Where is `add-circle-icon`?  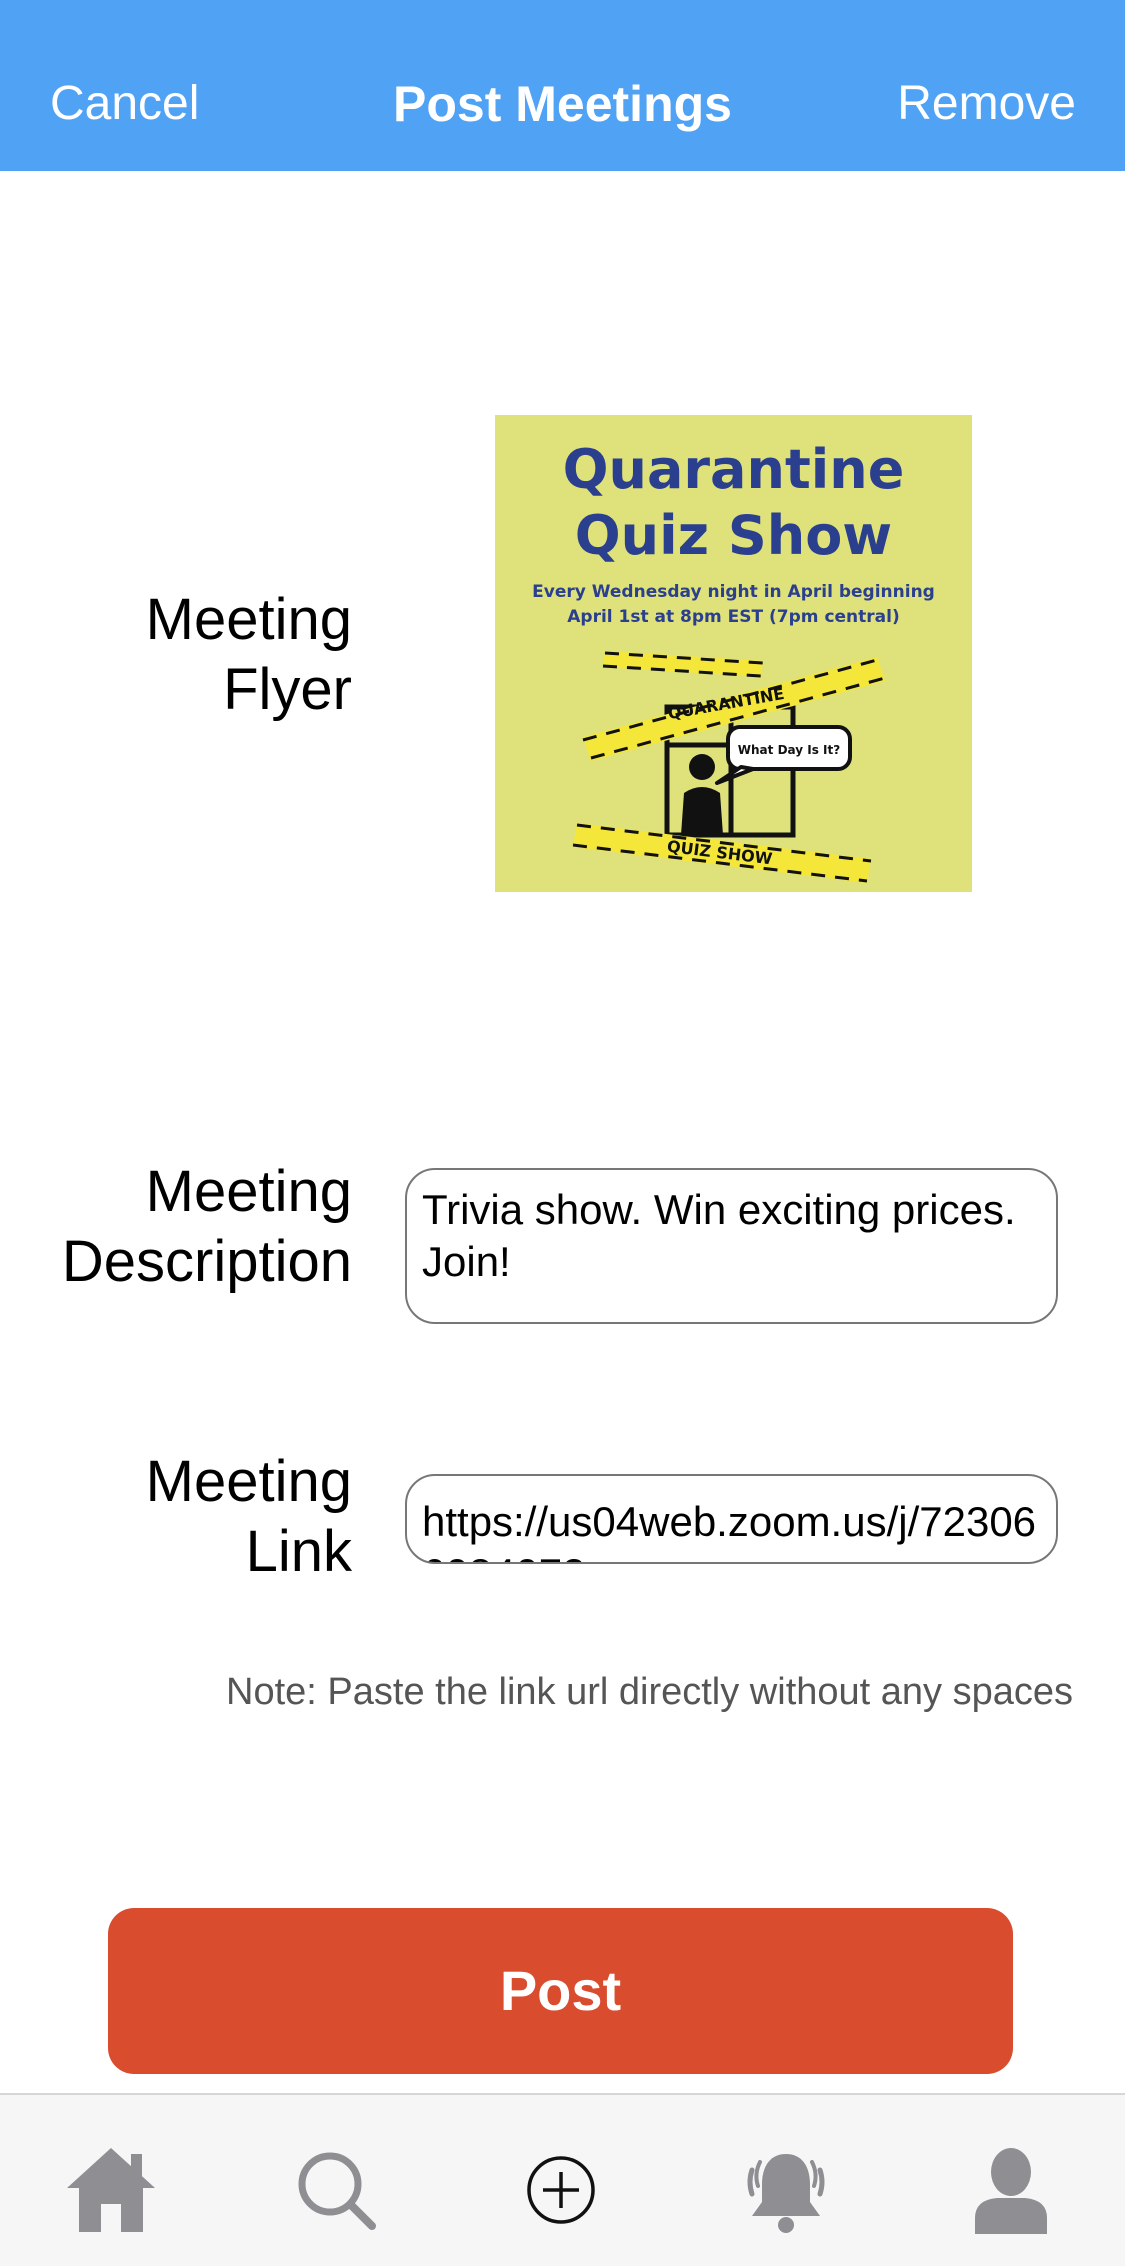
add-circle-icon is located at coordinates (561, 2190).